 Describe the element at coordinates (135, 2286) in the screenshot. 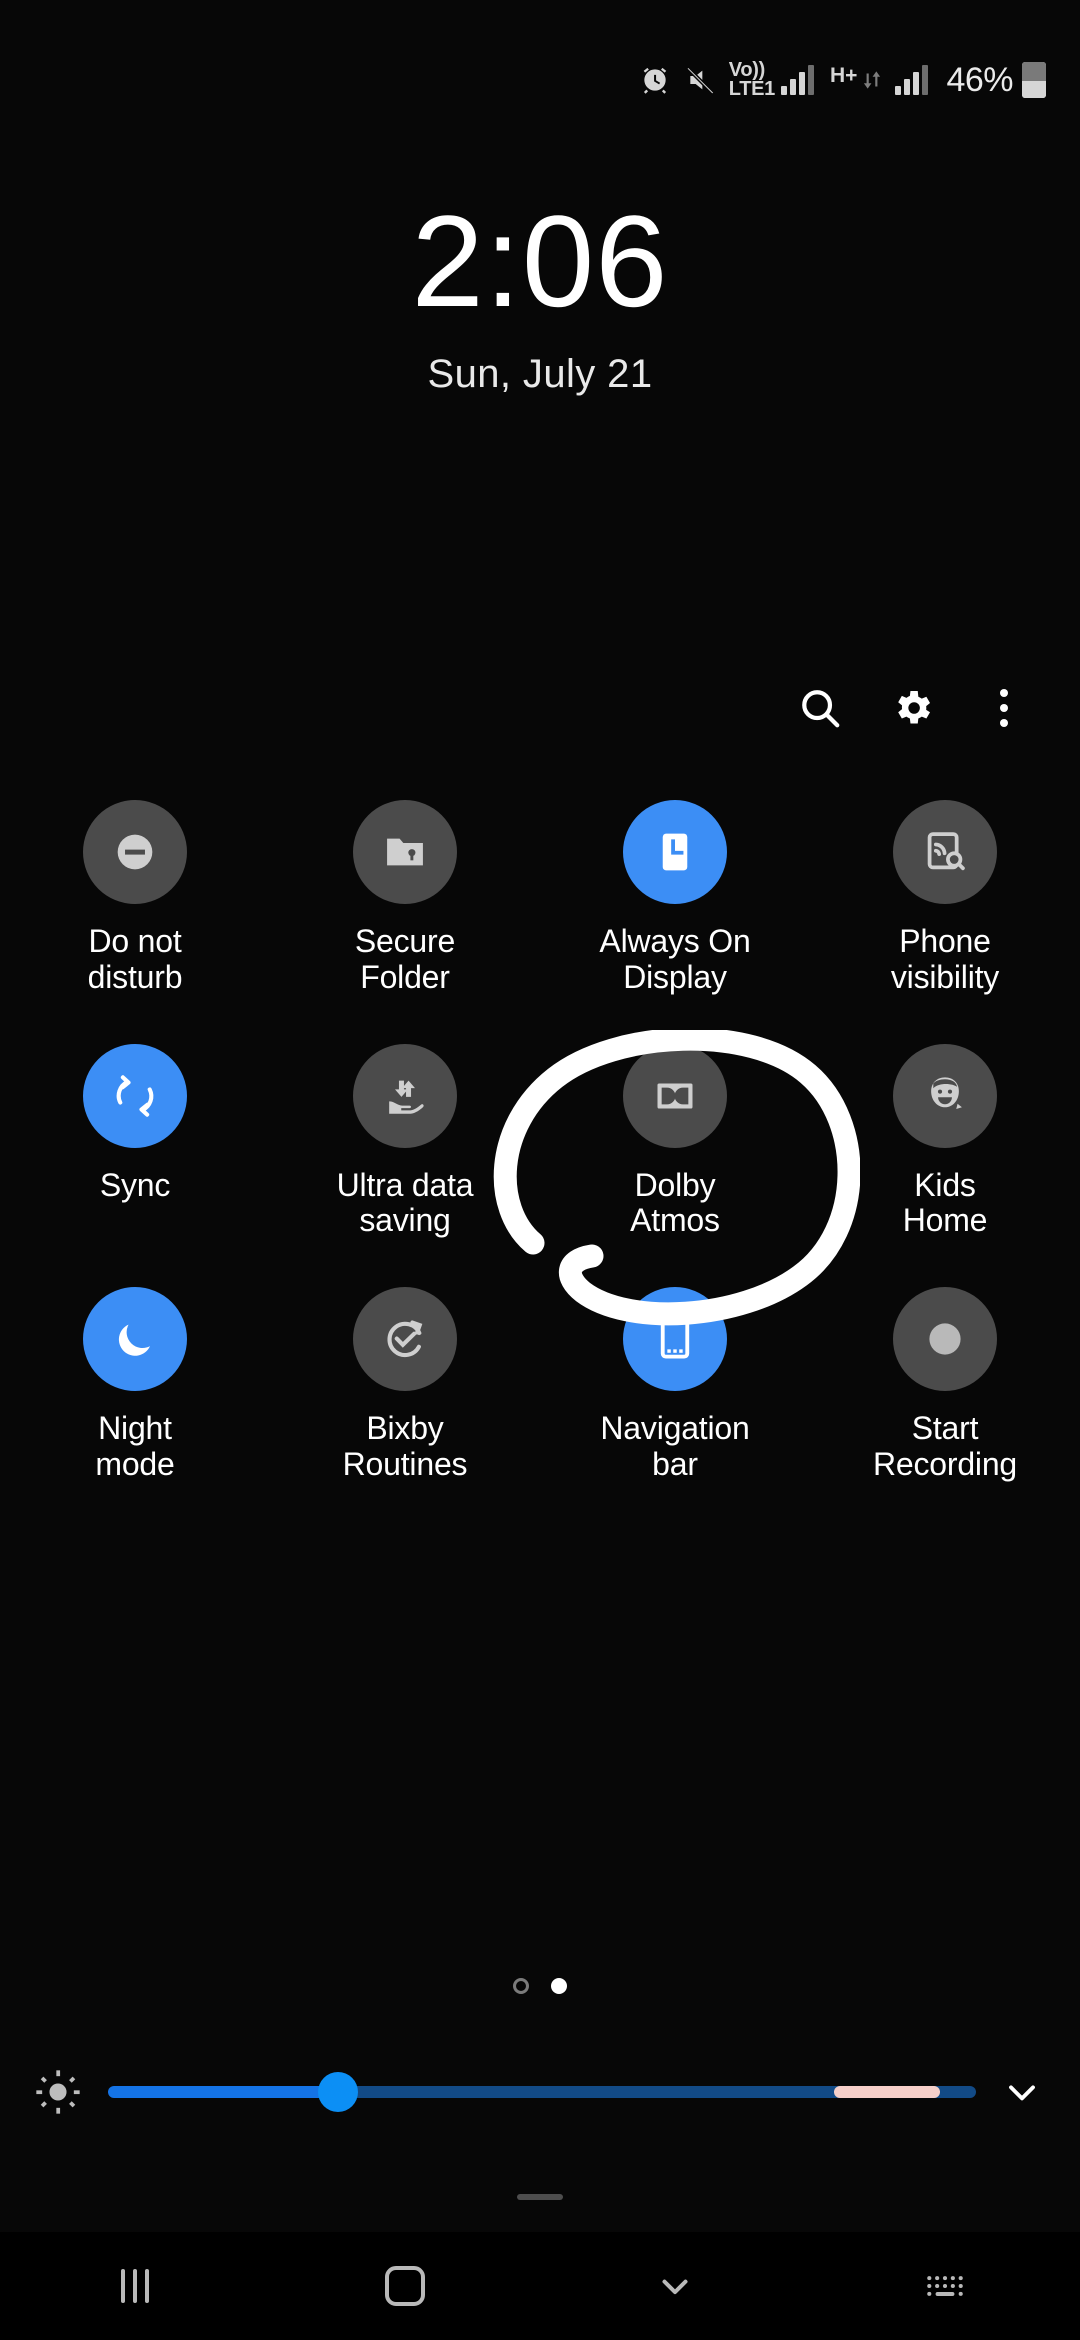

I see `recents-icon` at that location.